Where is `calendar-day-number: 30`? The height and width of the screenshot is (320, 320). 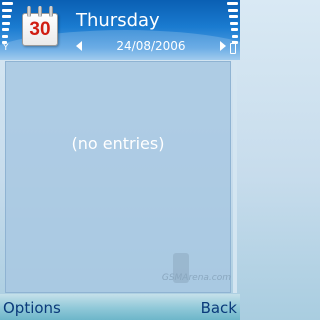
calendar-day-number: 30 is located at coordinates (40, 29).